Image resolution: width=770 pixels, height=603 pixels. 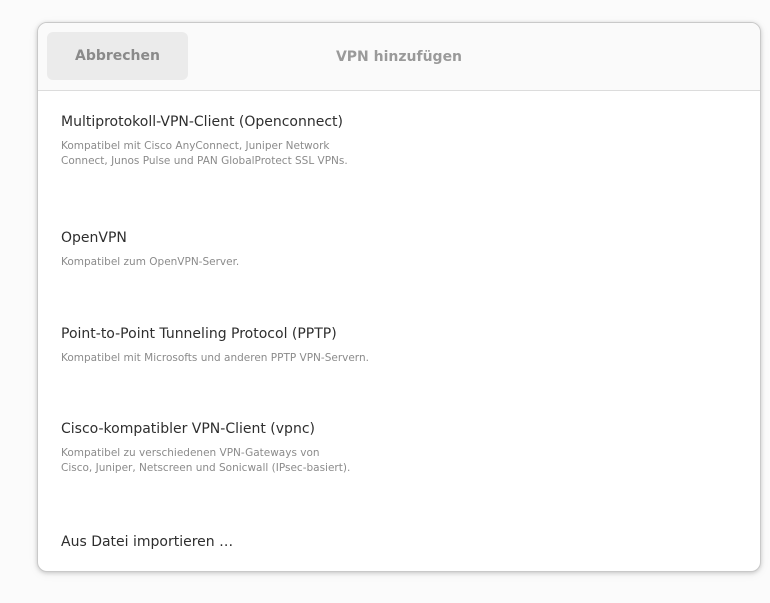 What do you see at coordinates (150, 262) in the screenshot?
I see `vpn-type-description: Kompatibel zum OpenVPN-Server.` at bounding box center [150, 262].